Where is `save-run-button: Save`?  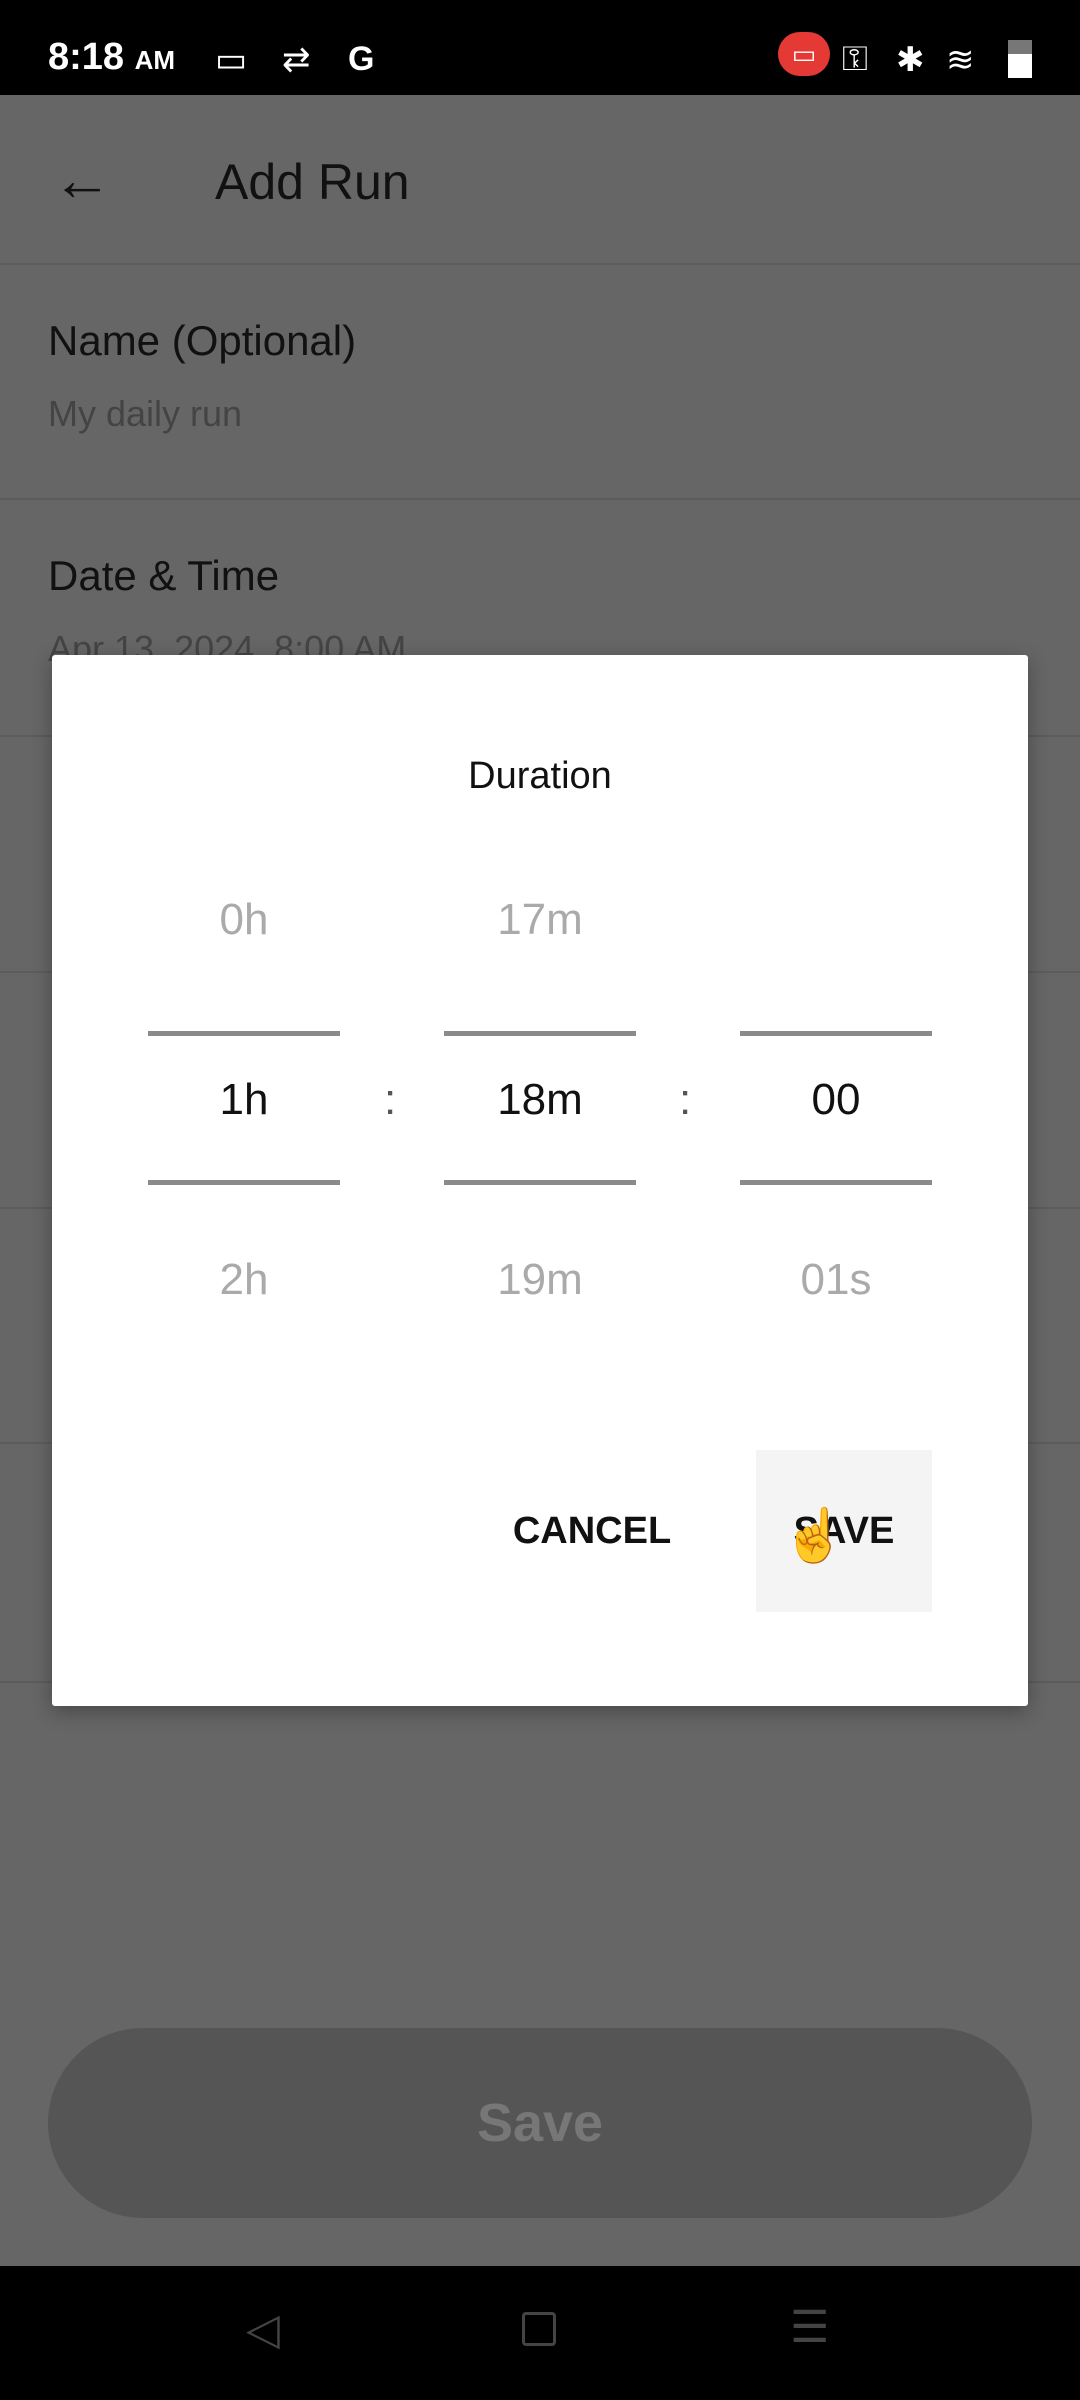 save-run-button: Save is located at coordinates (540, 2123).